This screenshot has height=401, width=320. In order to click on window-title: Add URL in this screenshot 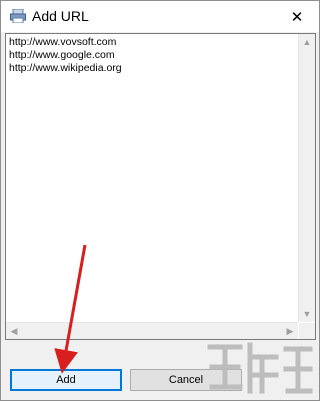, I will do `click(60, 16)`.